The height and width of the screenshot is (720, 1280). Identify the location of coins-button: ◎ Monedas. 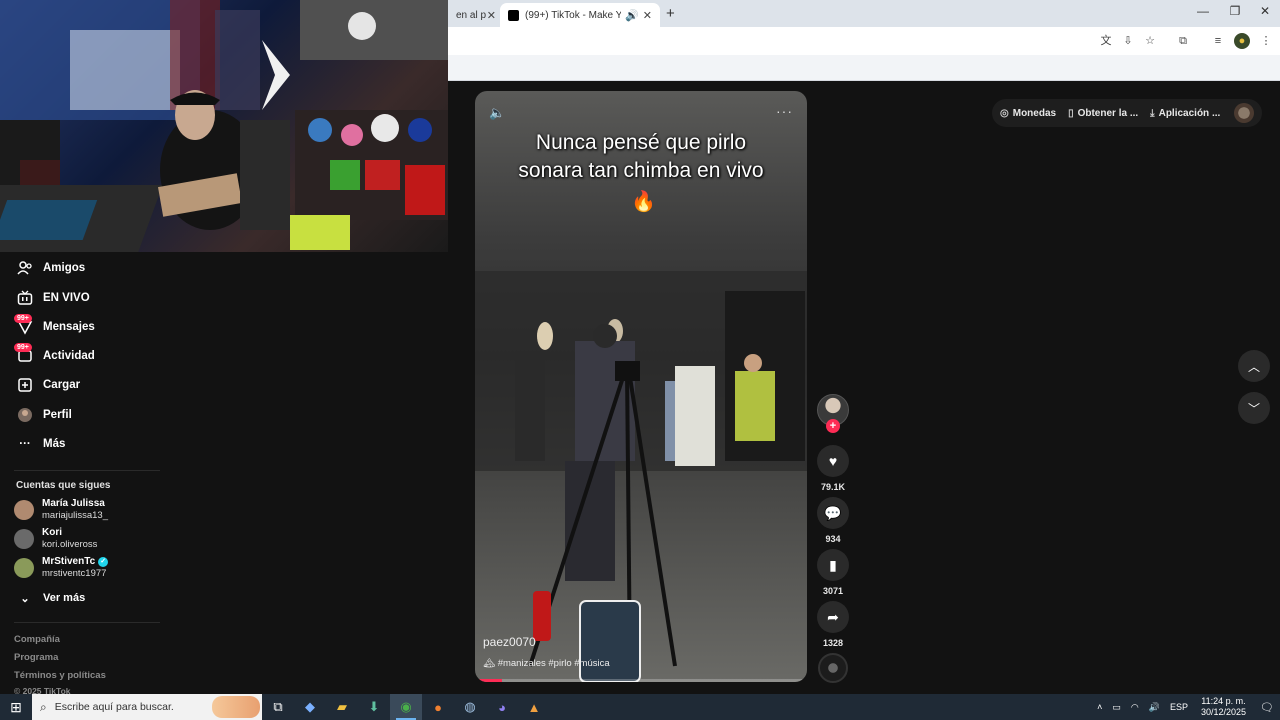
(1028, 113).